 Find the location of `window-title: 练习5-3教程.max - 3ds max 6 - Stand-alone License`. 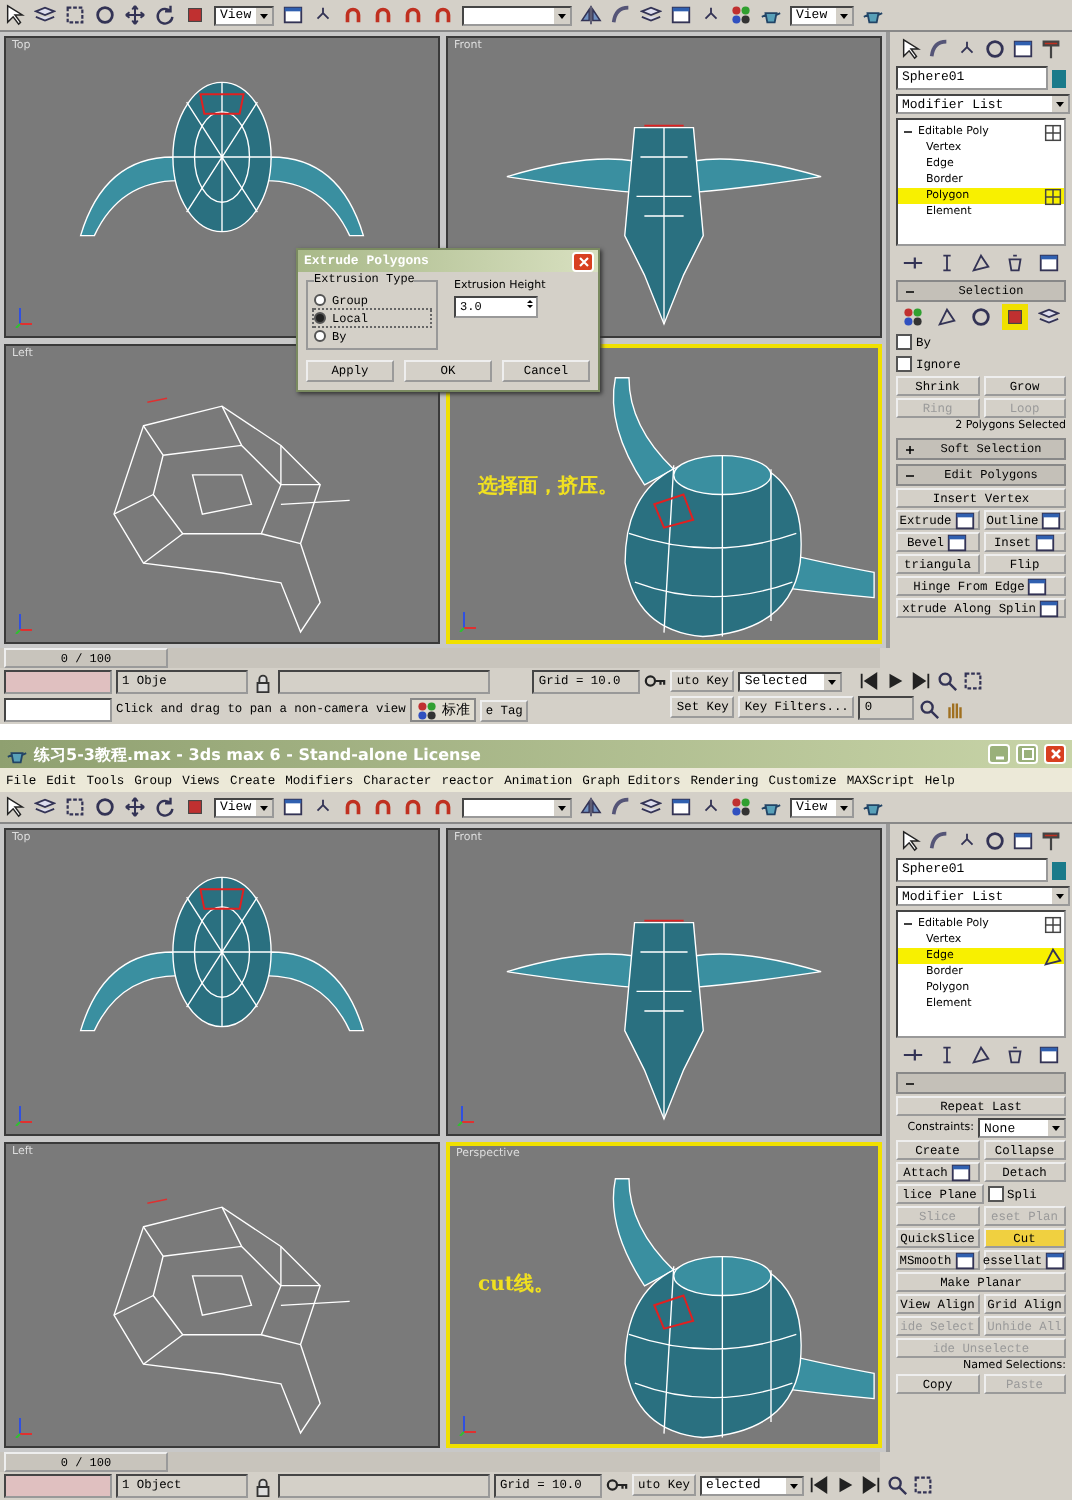

window-title: 练习5-3教程.max - 3ds max 6 - Stand-alone License is located at coordinates (258, 754).